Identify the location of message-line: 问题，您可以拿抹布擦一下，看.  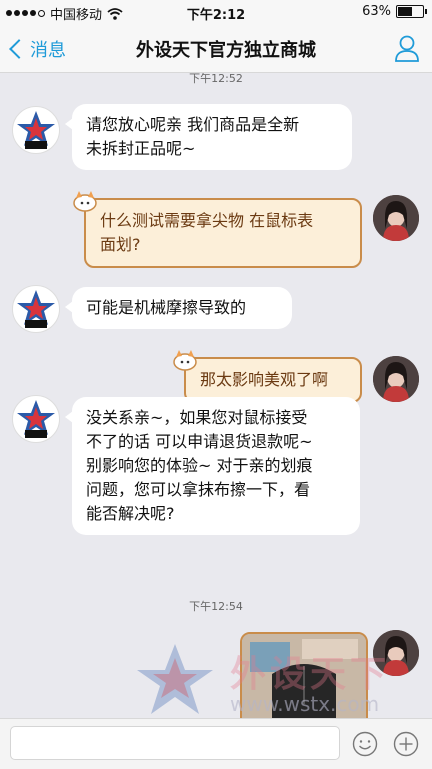
(198, 489).